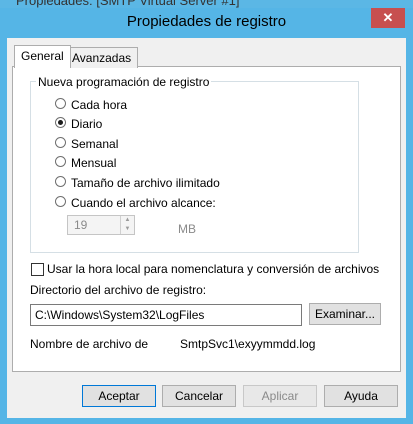 This screenshot has height=424, width=413. Describe the element at coordinates (127, 220) in the screenshot. I see `spinner-up-icon: ▲` at that location.